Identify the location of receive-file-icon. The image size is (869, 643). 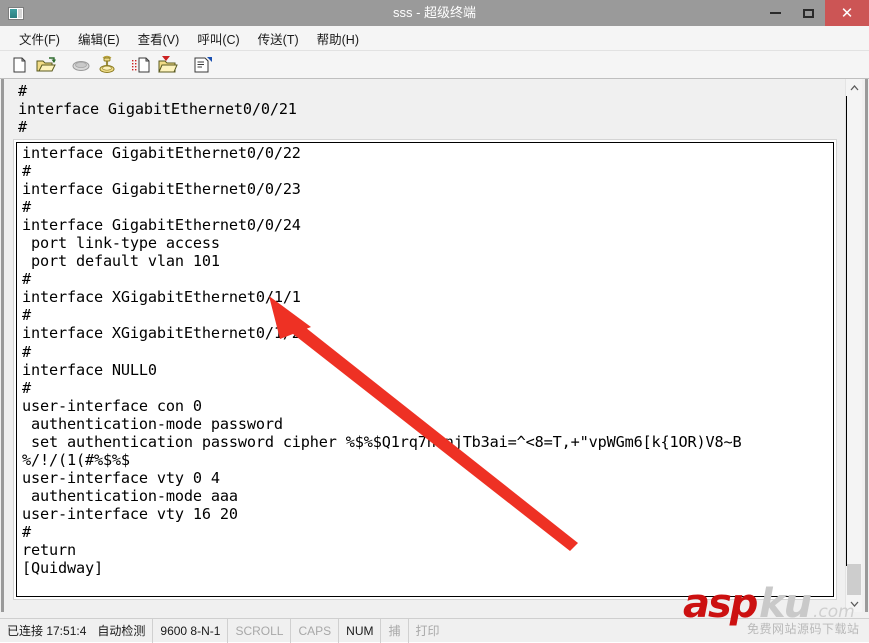
(168, 63).